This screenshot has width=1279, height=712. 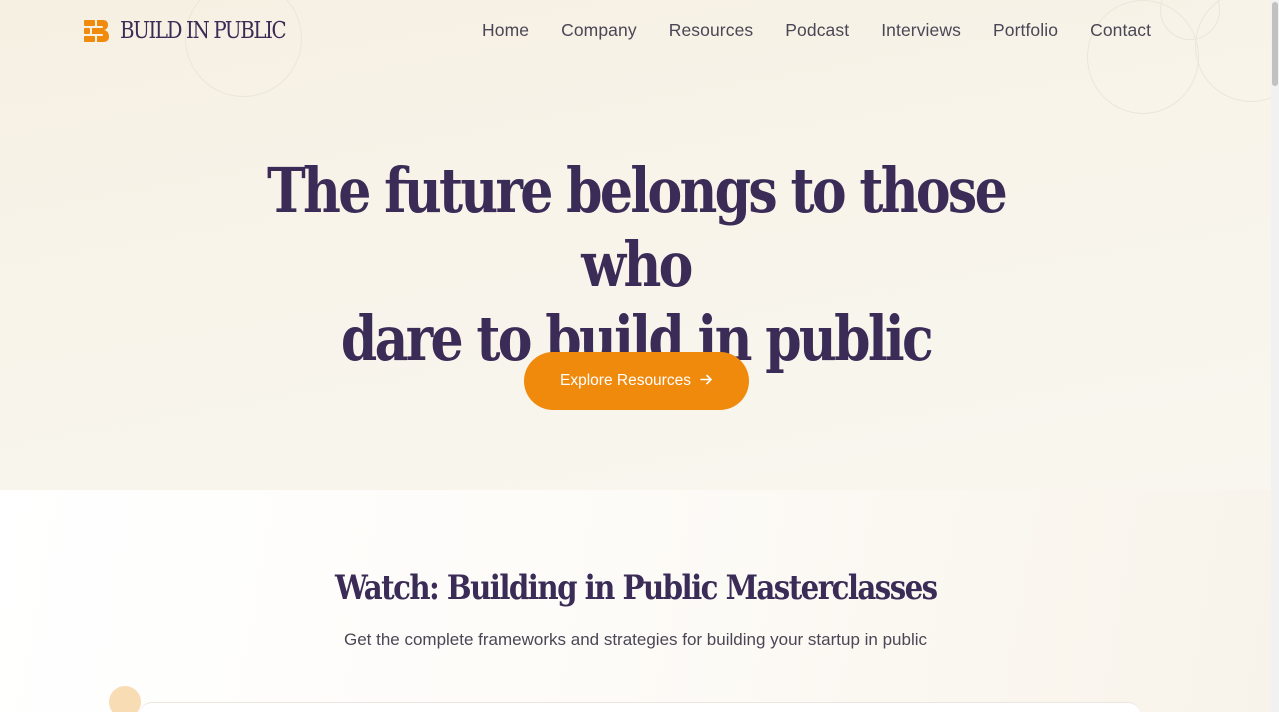 I want to click on nav-item-podcast: Podcast, so click(x=817, y=30).